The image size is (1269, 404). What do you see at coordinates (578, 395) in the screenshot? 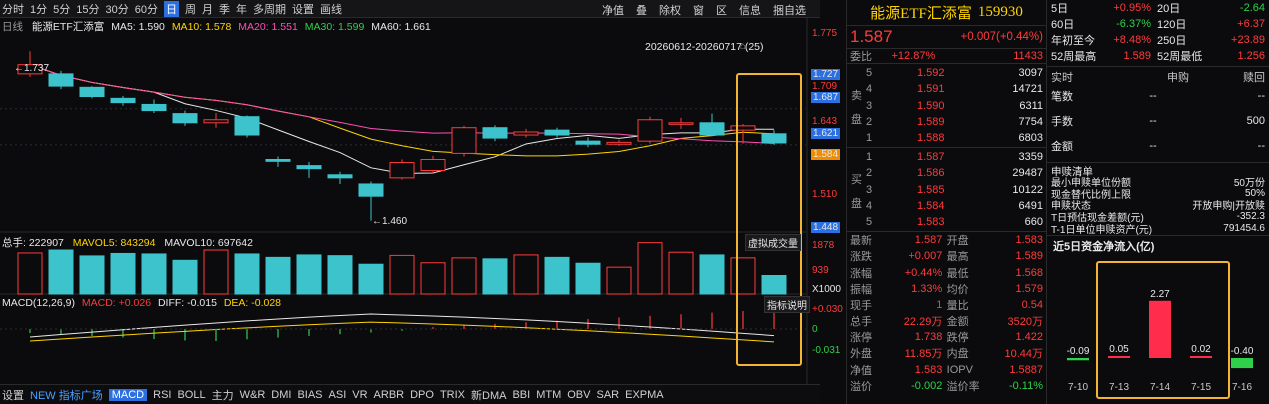
I see `tab-obv: OBV` at bounding box center [578, 395].